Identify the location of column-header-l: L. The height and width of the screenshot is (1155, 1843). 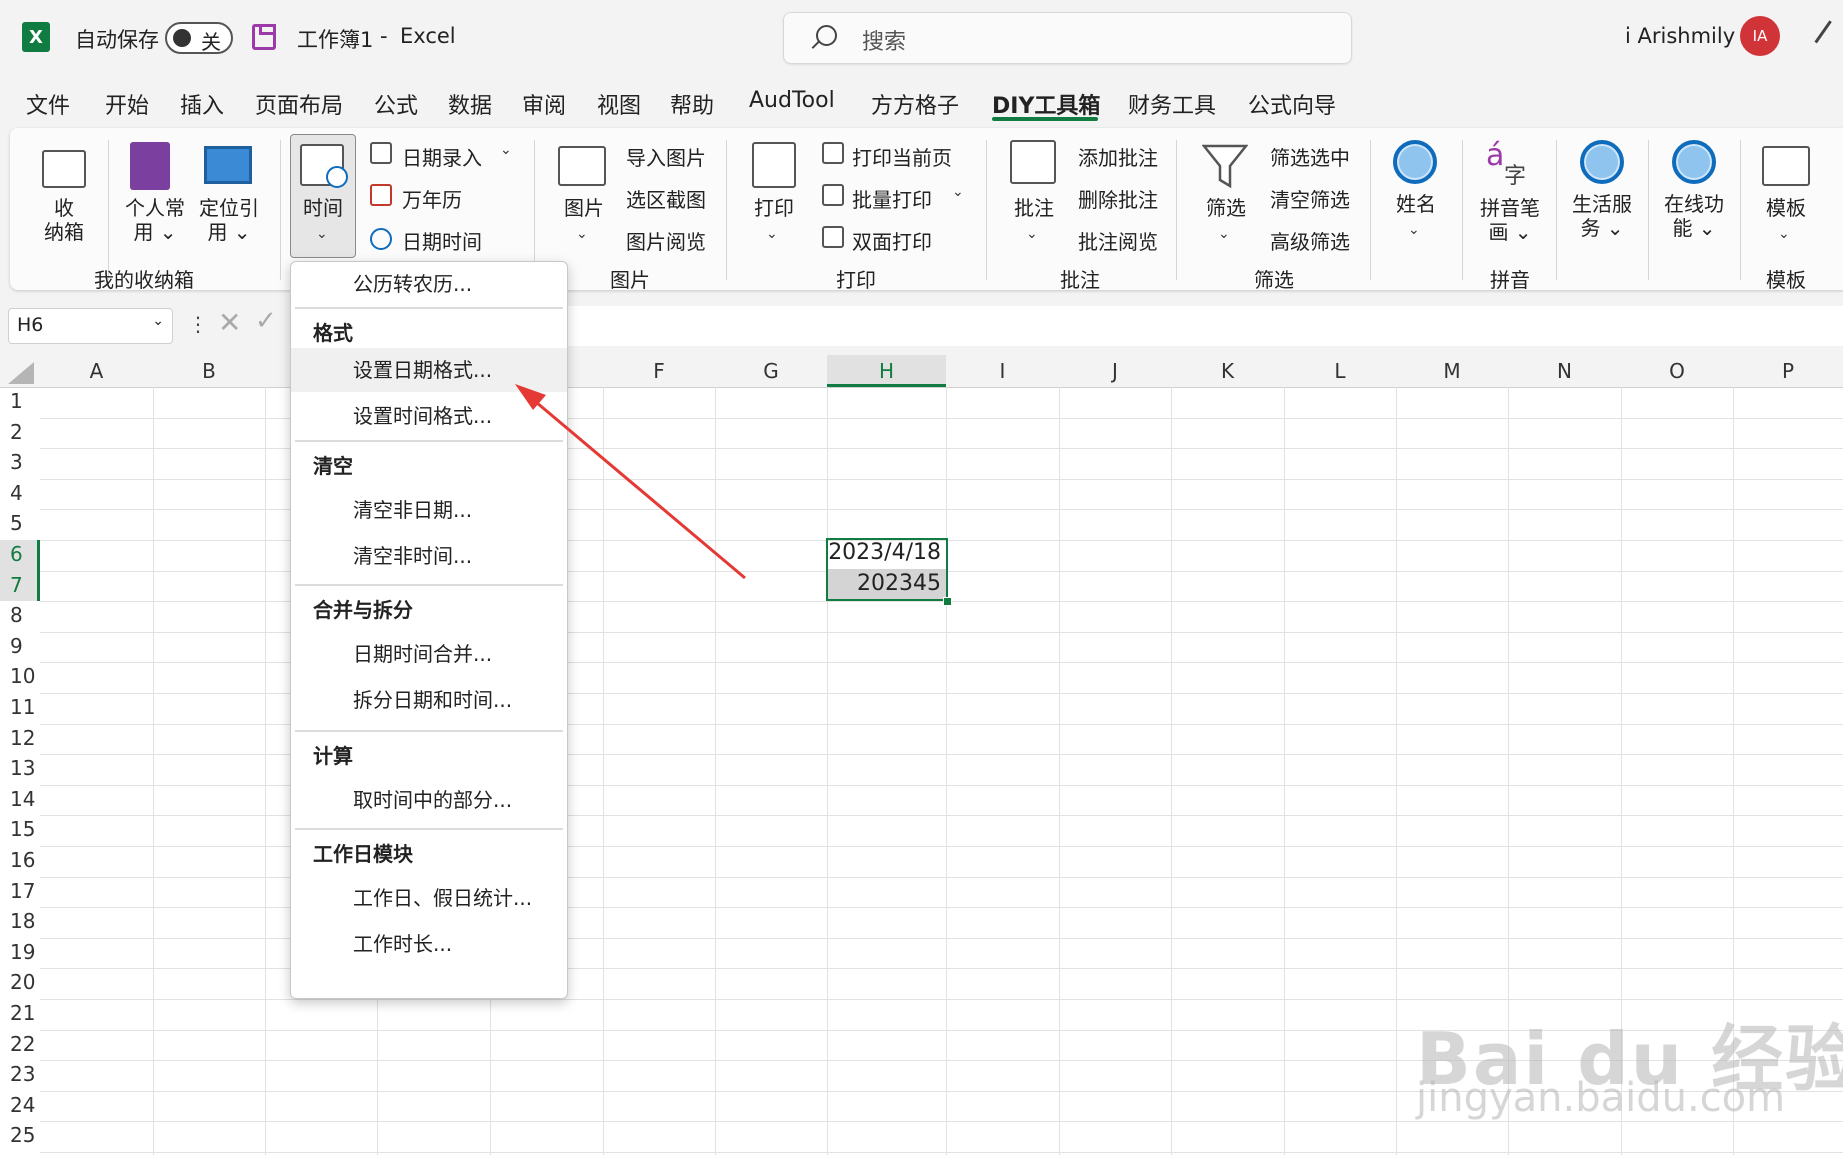
(1340, 371).